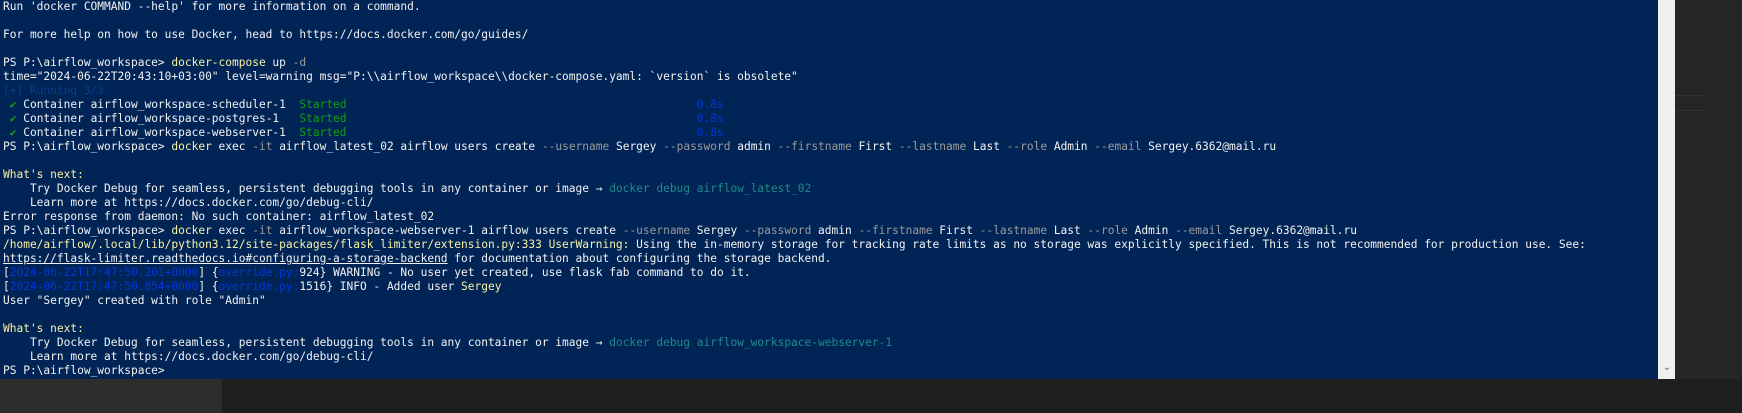 The width and height of the screenshot is (1742, 413). Describe the element at coordinates (710, 188) in the screenshot. I see `terminal-text-segment: docker debug airflow_latest_02` at that location.